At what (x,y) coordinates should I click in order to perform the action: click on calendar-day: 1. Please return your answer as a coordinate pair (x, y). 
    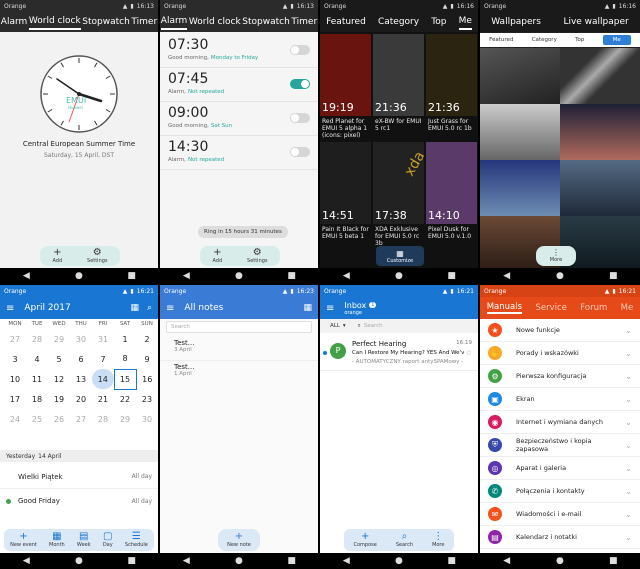
    Looking at the image, I should click on (125, 339).